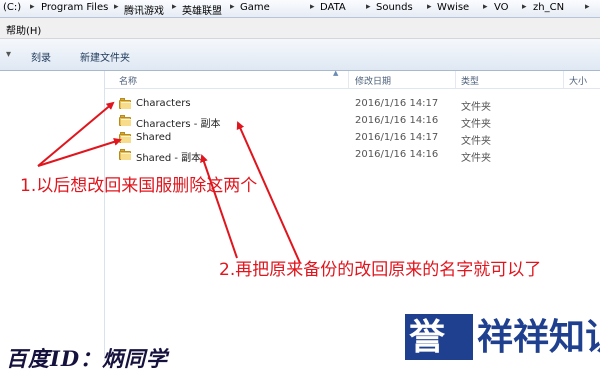 The height and width of the screenshot is (379, 600). Describe the element at coordinates (139, 186) in the screenshot. I see `annotation-step-1: 1.以后想改回来国服删除这两个` at that location.